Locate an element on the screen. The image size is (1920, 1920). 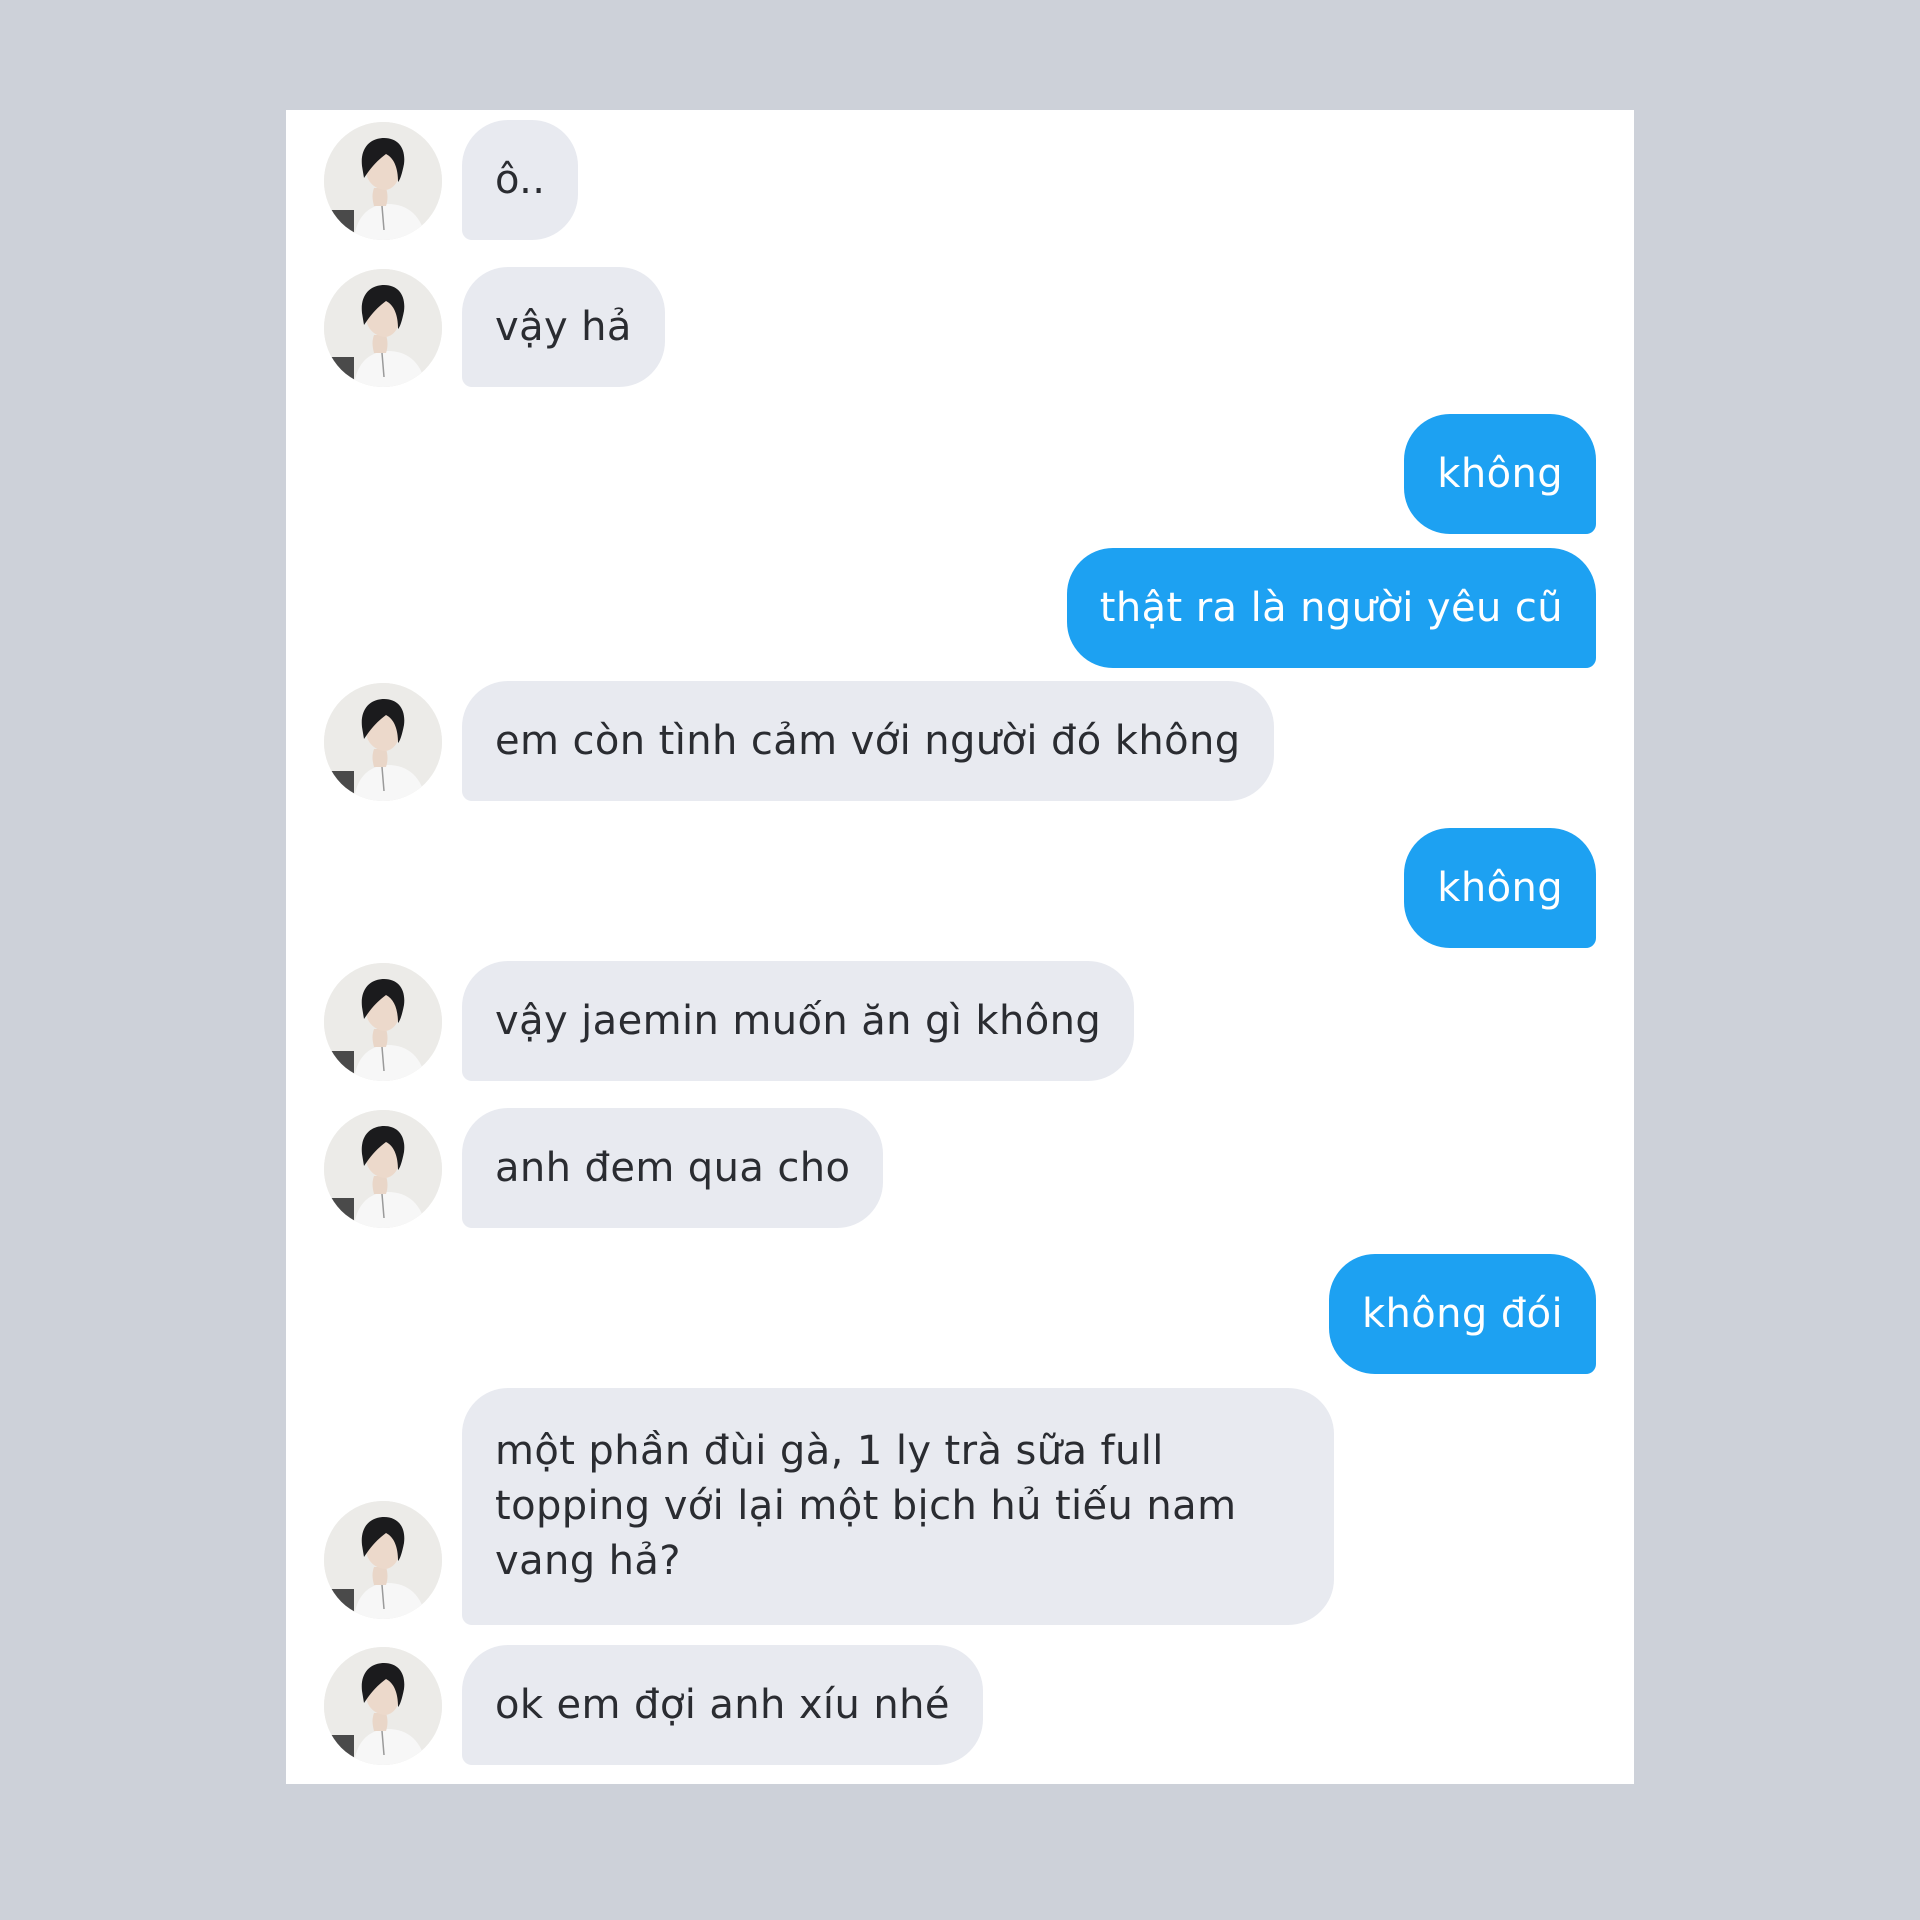
message-incoming: ok em đợi anh xíu nhé is located at coordinates (960, 1705).